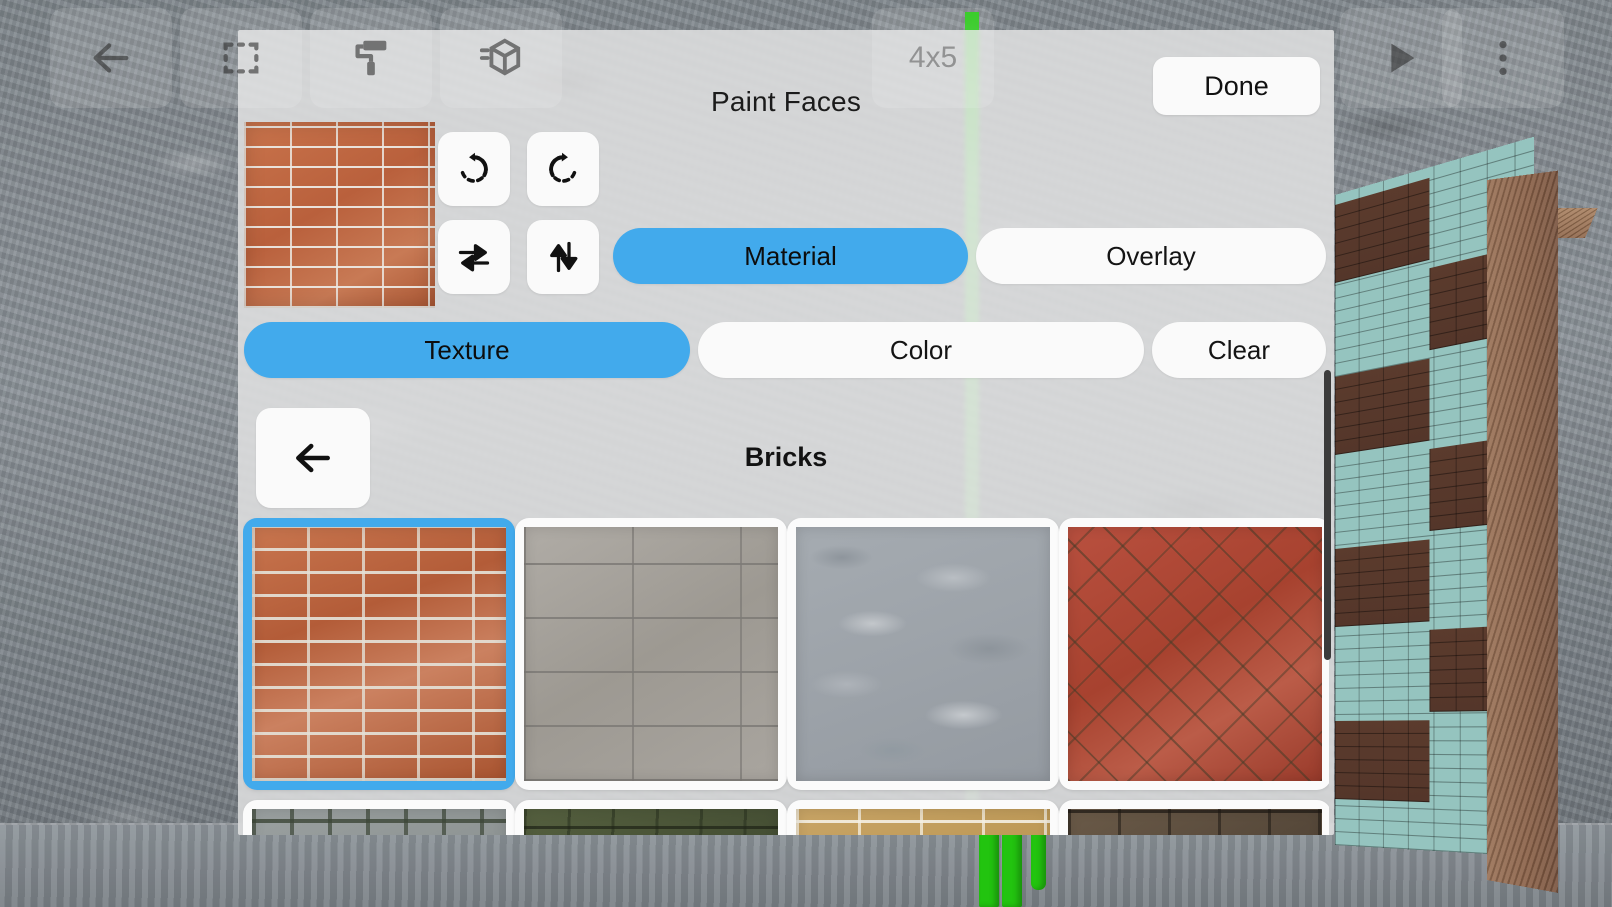  Describe the element at coordinates (1151, 256) in the screenshot. I see `tab-overlay: Overlay` at that location.